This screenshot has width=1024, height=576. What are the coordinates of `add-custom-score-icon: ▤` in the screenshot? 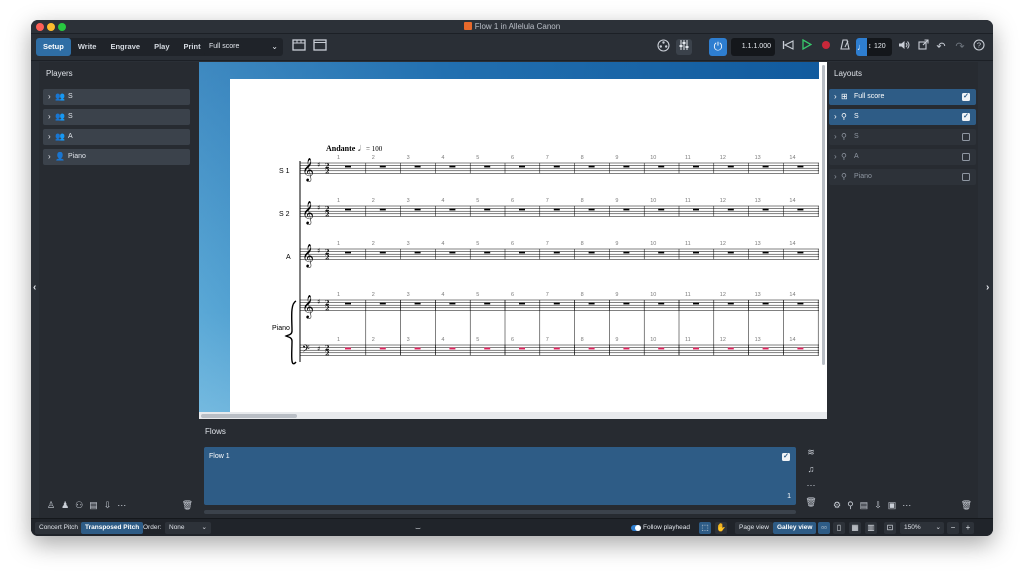 It's located at (864, 507).